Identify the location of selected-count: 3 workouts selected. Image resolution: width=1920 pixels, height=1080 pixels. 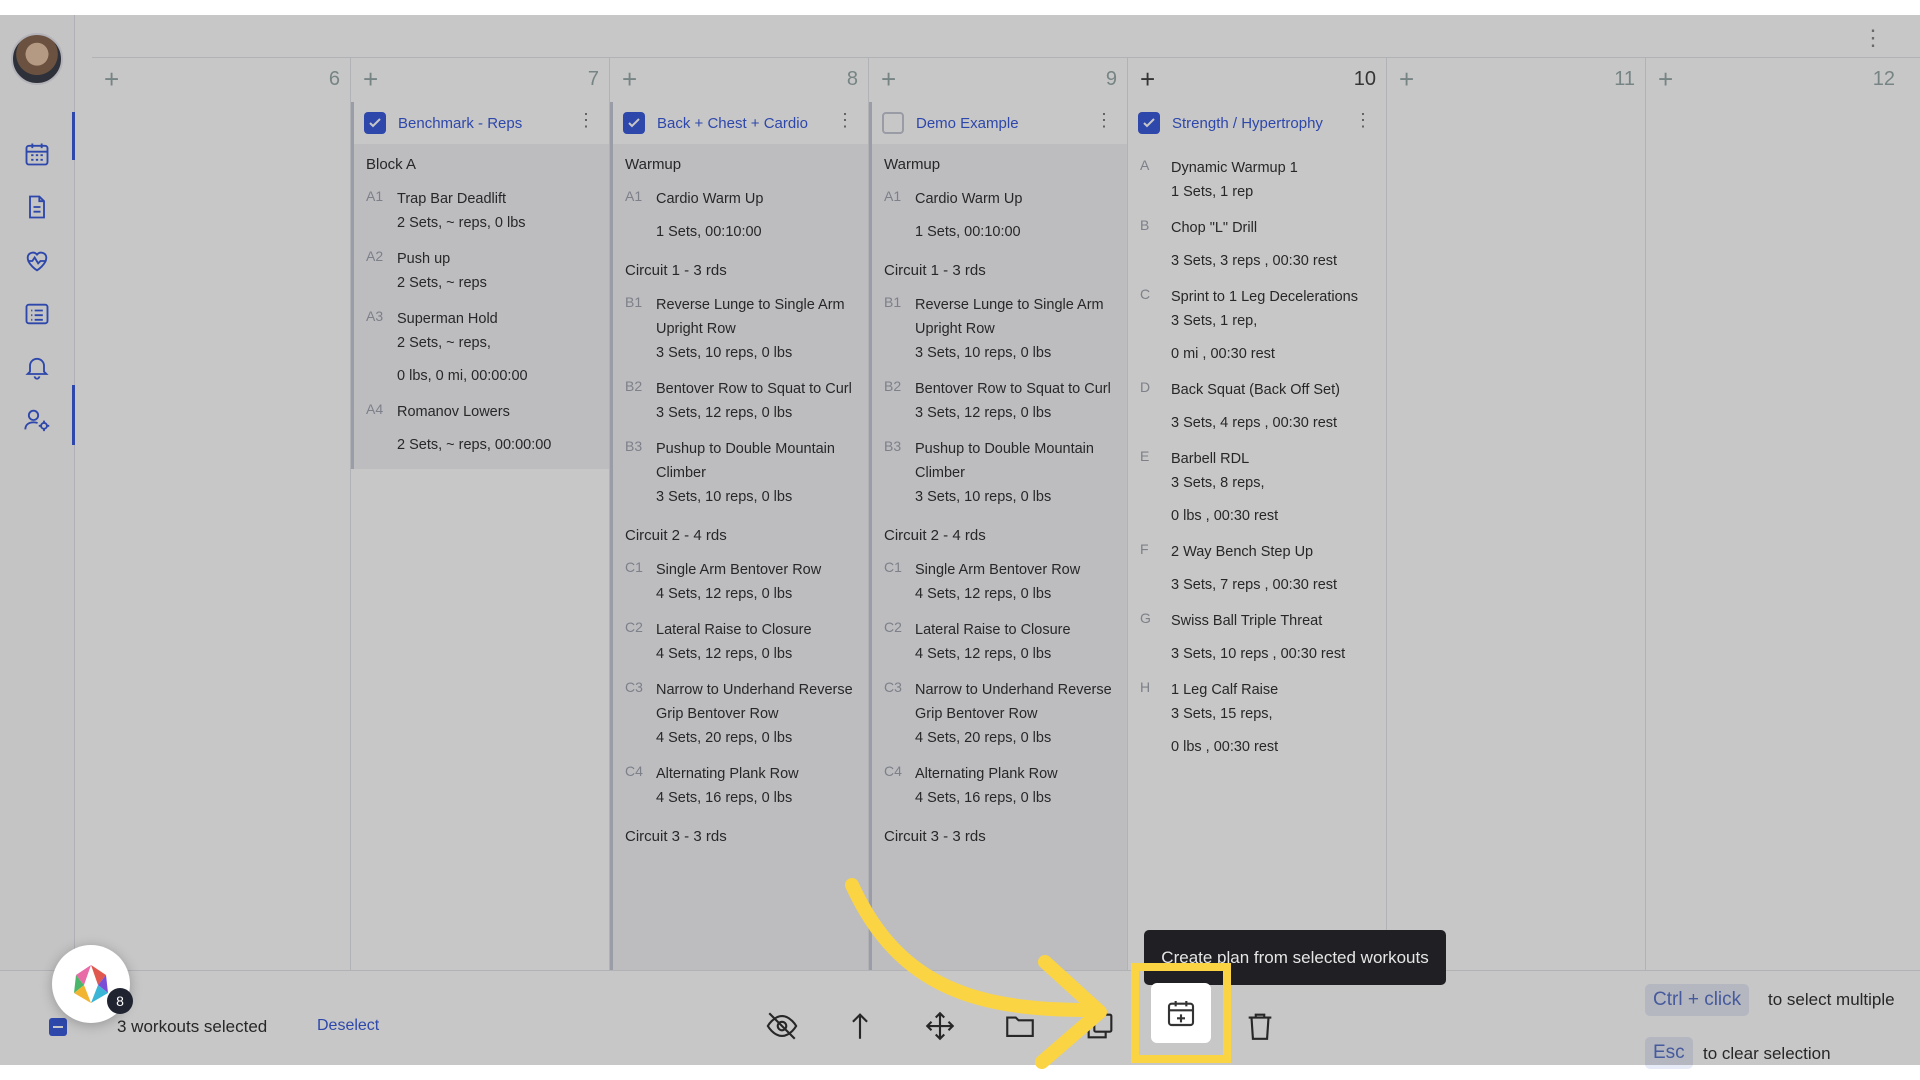
(192, 1026).